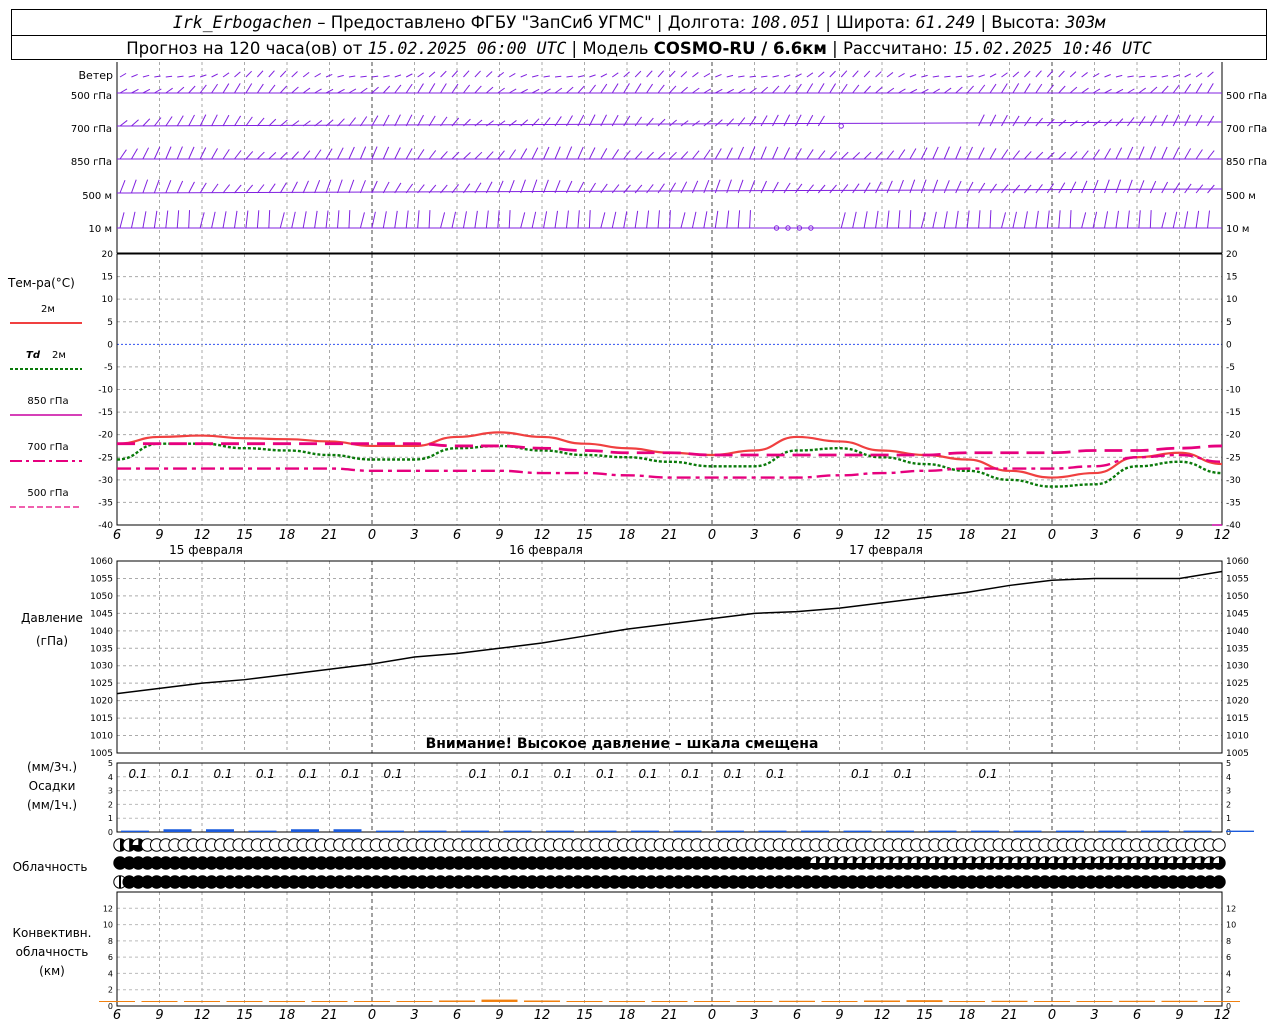 This screenshot has width=1280, height=1024. What do you see at coordinates (669, 535) in the screenshot?
I see `temp-x-tick: 21` at bounding box center [669, 535].